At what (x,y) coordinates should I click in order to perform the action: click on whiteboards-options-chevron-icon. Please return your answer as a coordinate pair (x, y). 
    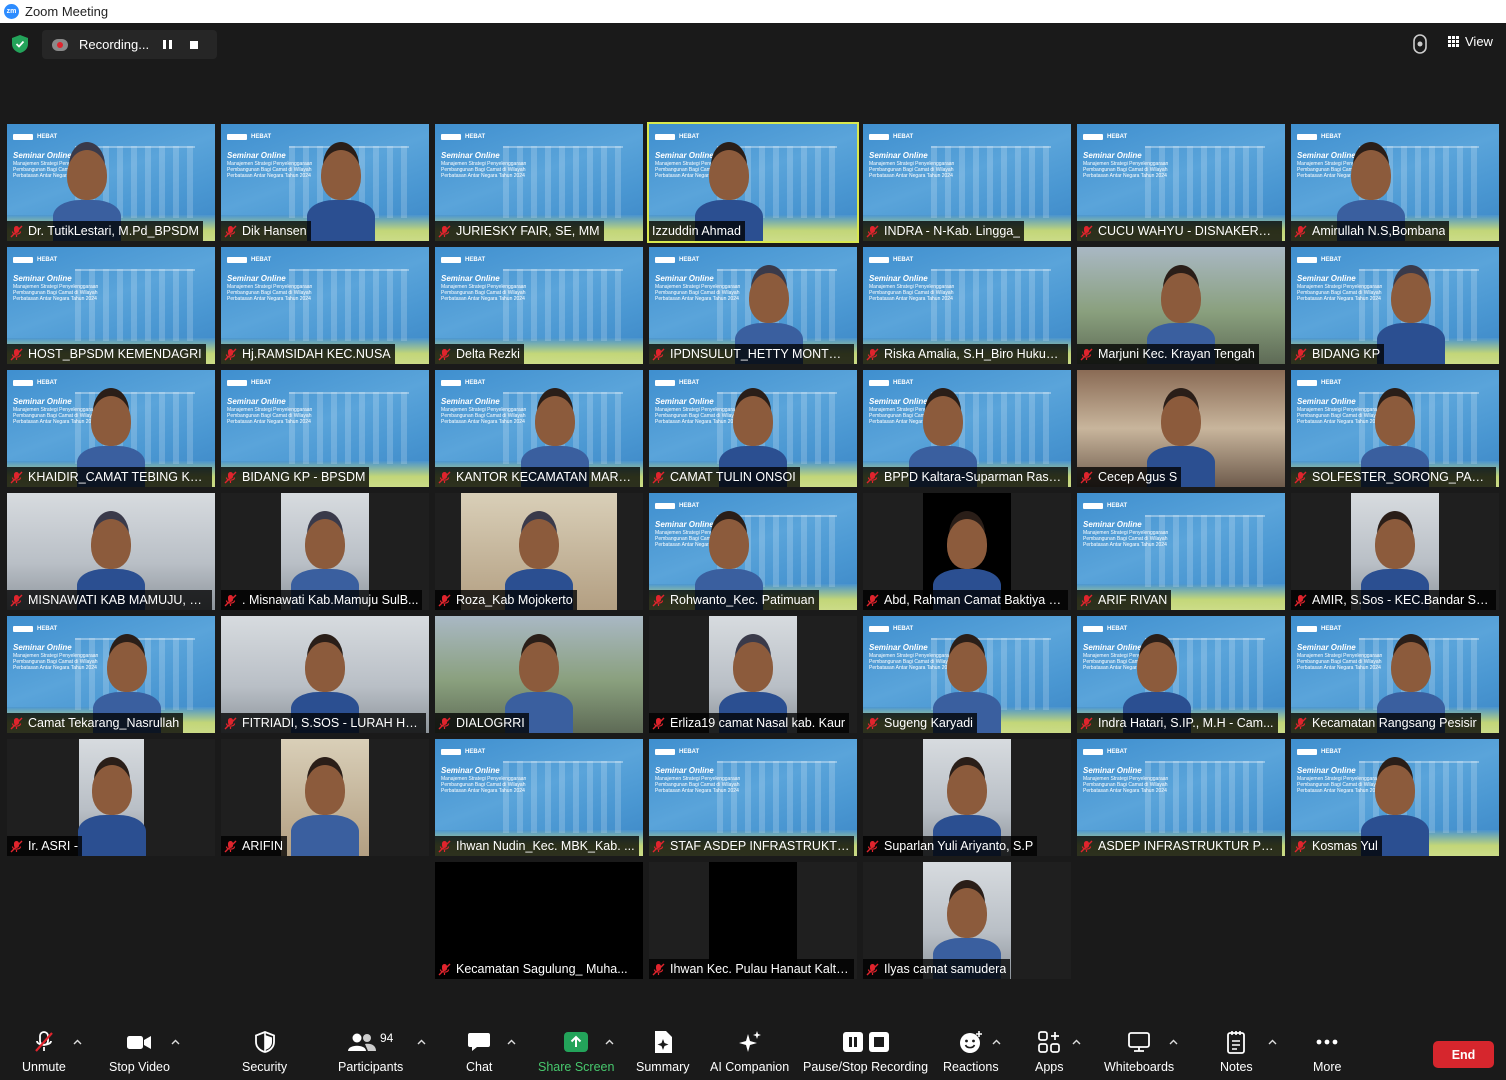
    Looking at the image, I should click on (1173, 1042).